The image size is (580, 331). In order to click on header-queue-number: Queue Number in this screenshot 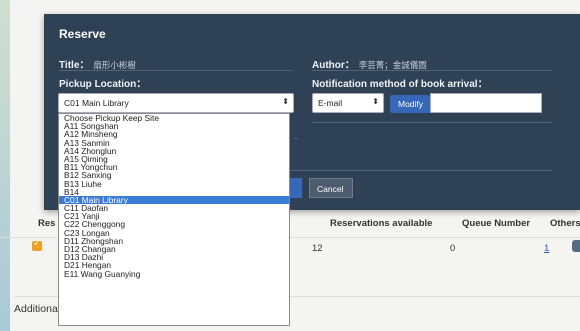, I will do `click(496, 223)`.